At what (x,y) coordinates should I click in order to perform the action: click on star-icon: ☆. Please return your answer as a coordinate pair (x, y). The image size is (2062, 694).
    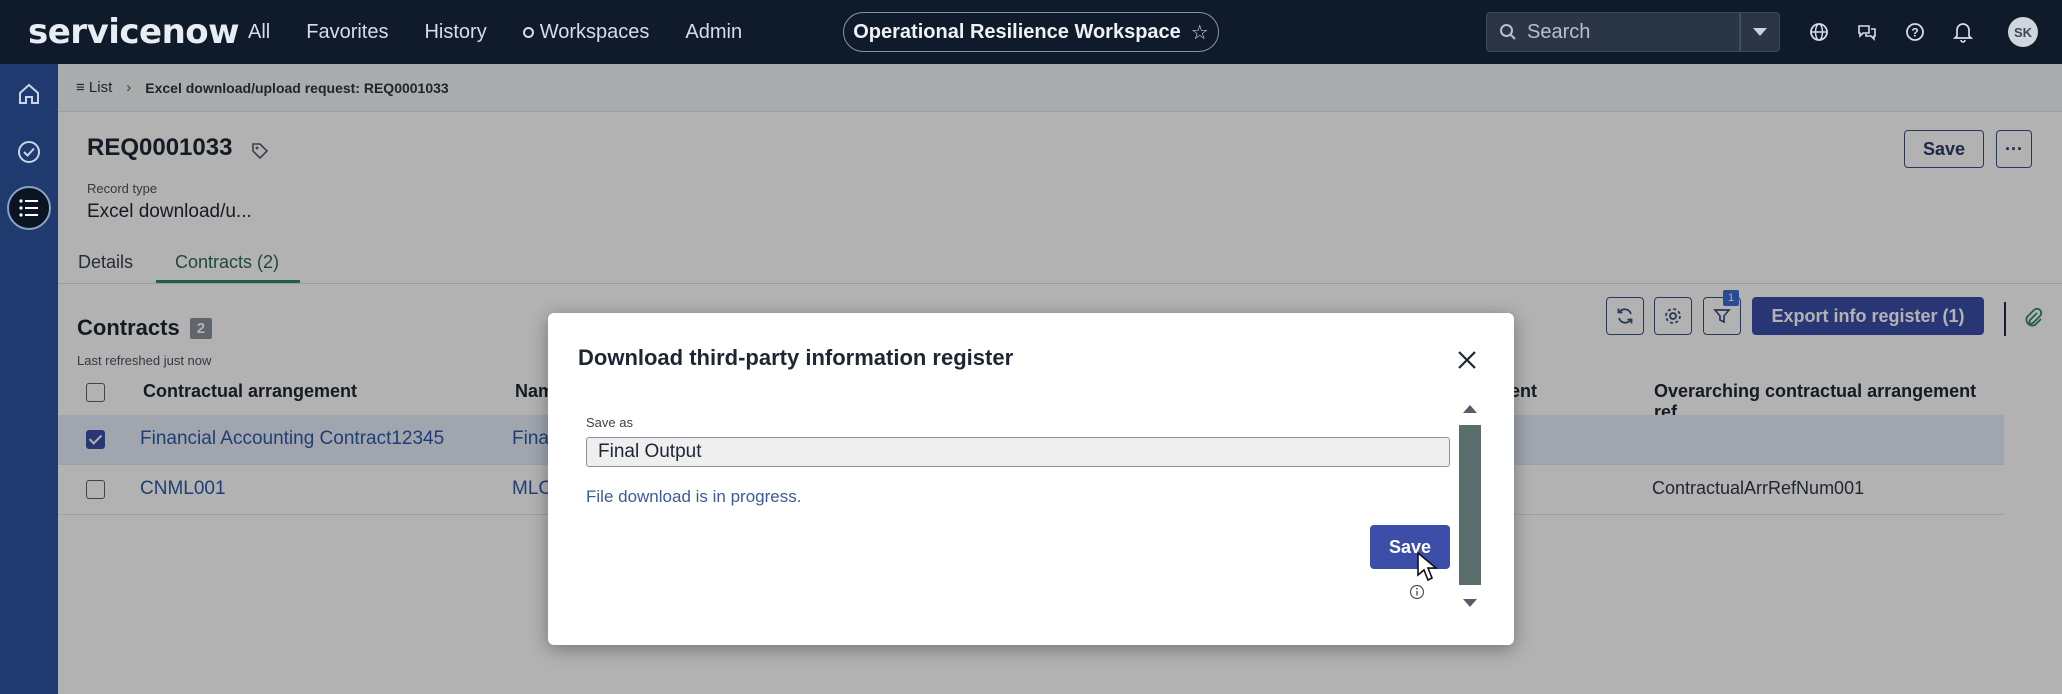
    Looking at the image, I should click on (1200, 32).